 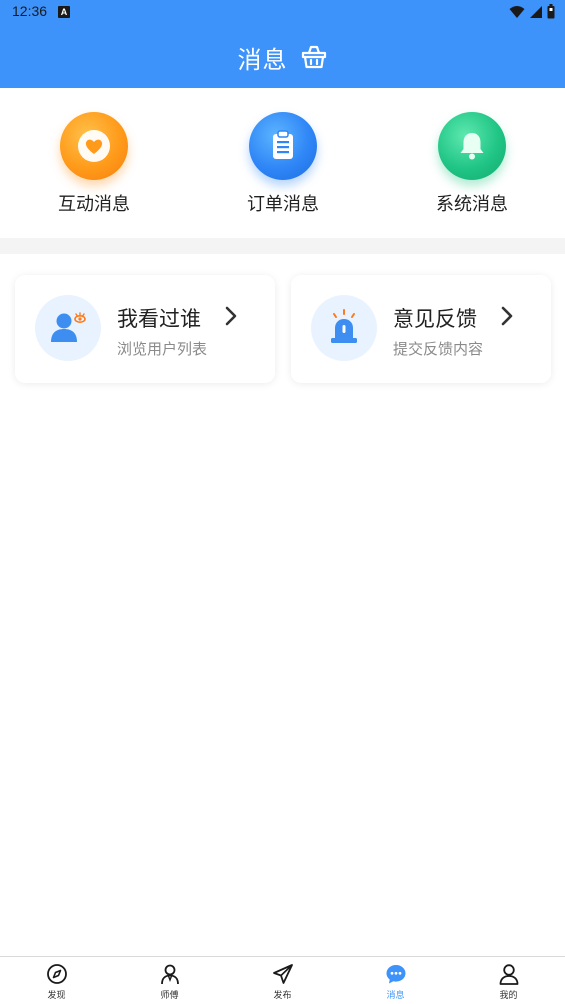 What do you see at coordinates (262, 59) in the screenshot?
I see `page-title: 消息` at bounding box center [262, 59].